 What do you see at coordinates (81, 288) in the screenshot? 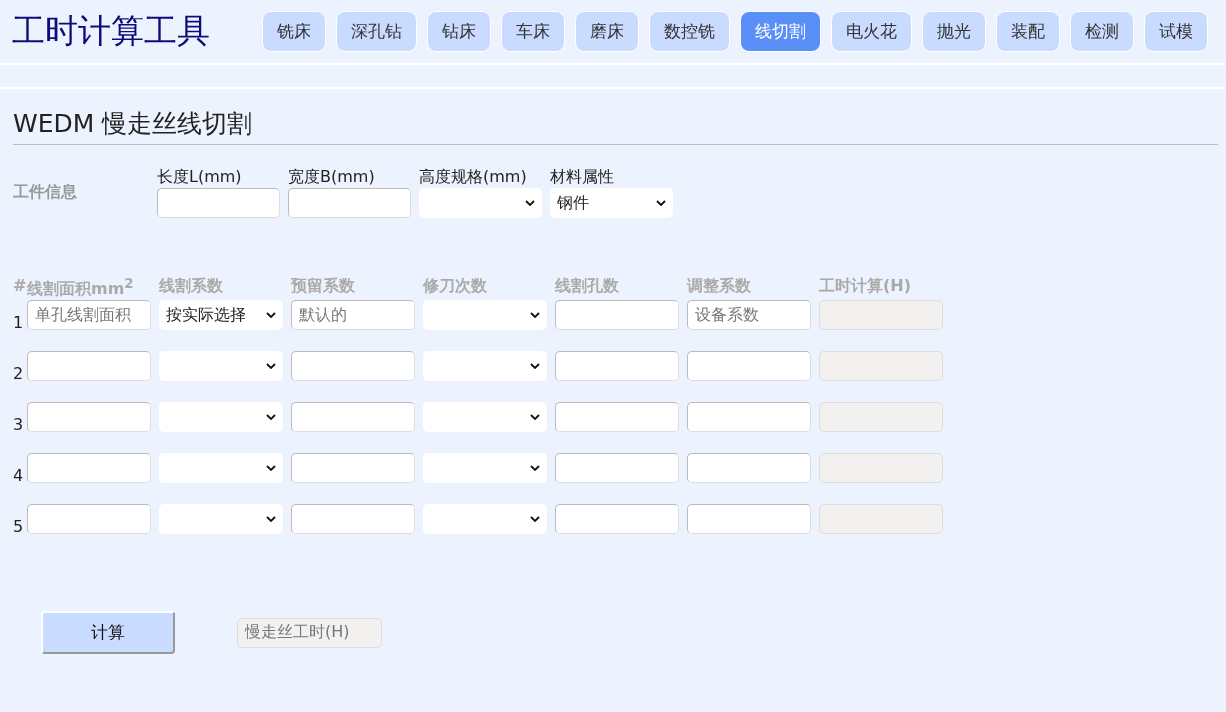
I see `column-header: 线割面积mm$^{2}$` at bounding box center [81, 288].